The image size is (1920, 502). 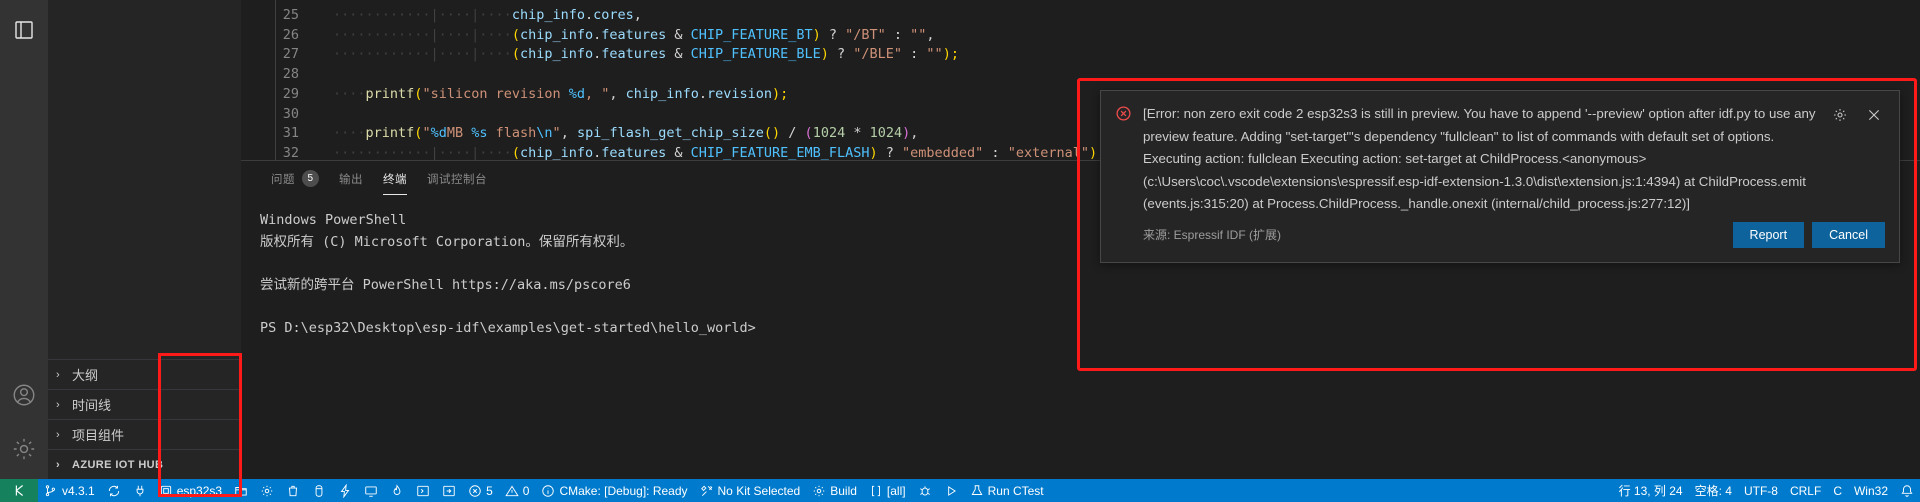 I want to click on status-item-c: C, so click(x=1837, y=490).